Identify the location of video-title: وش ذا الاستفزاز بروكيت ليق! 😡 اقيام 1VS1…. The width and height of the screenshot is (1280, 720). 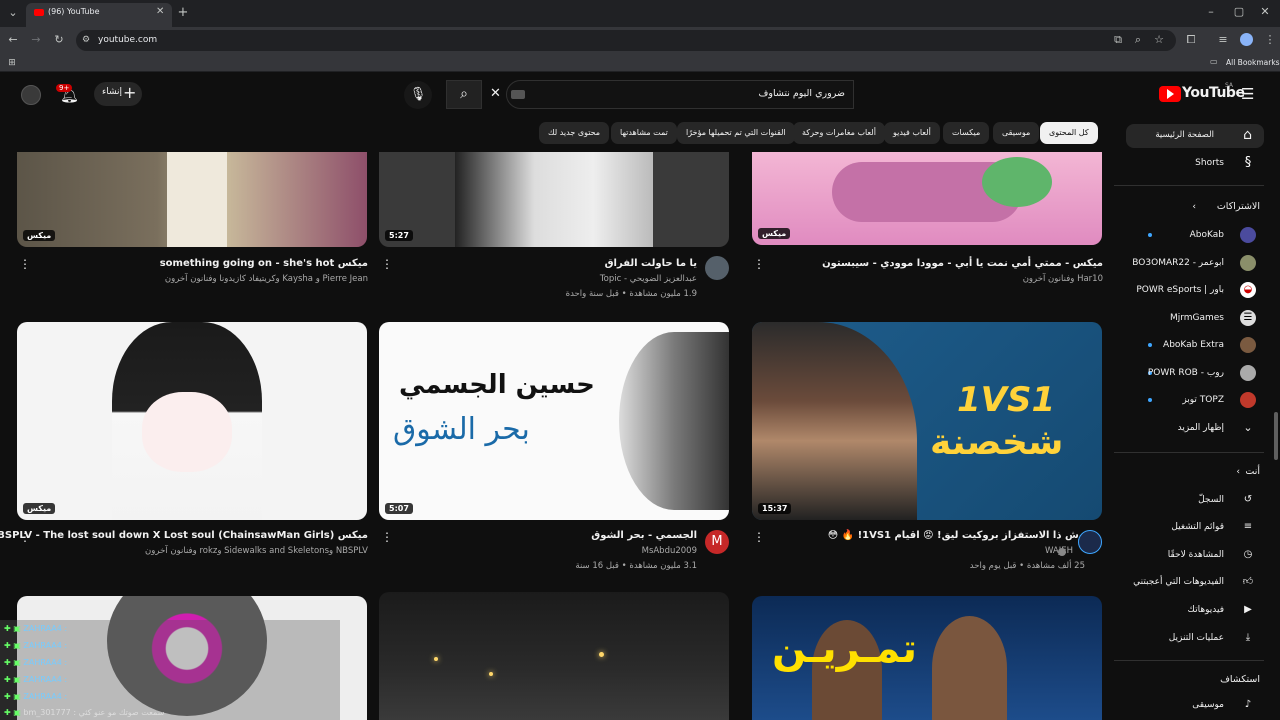
(956, 535).